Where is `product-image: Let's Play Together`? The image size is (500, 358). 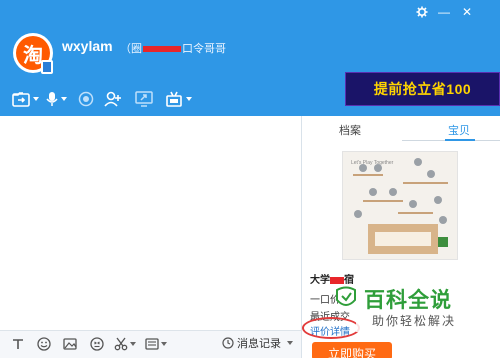 product-image: Let's Play Together is located at coordinates (400, 205).